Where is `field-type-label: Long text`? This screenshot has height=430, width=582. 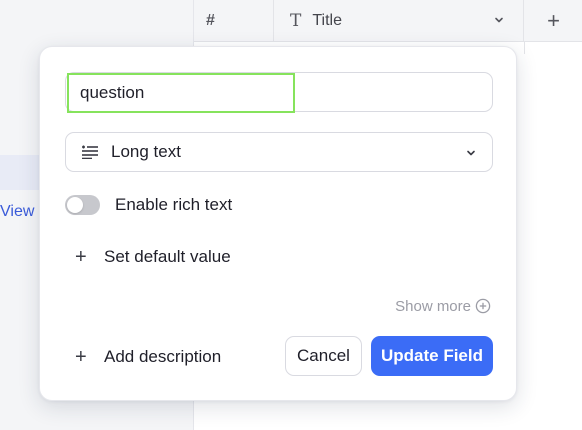 field-type-label: Long text is located at coordinates (146, 151).